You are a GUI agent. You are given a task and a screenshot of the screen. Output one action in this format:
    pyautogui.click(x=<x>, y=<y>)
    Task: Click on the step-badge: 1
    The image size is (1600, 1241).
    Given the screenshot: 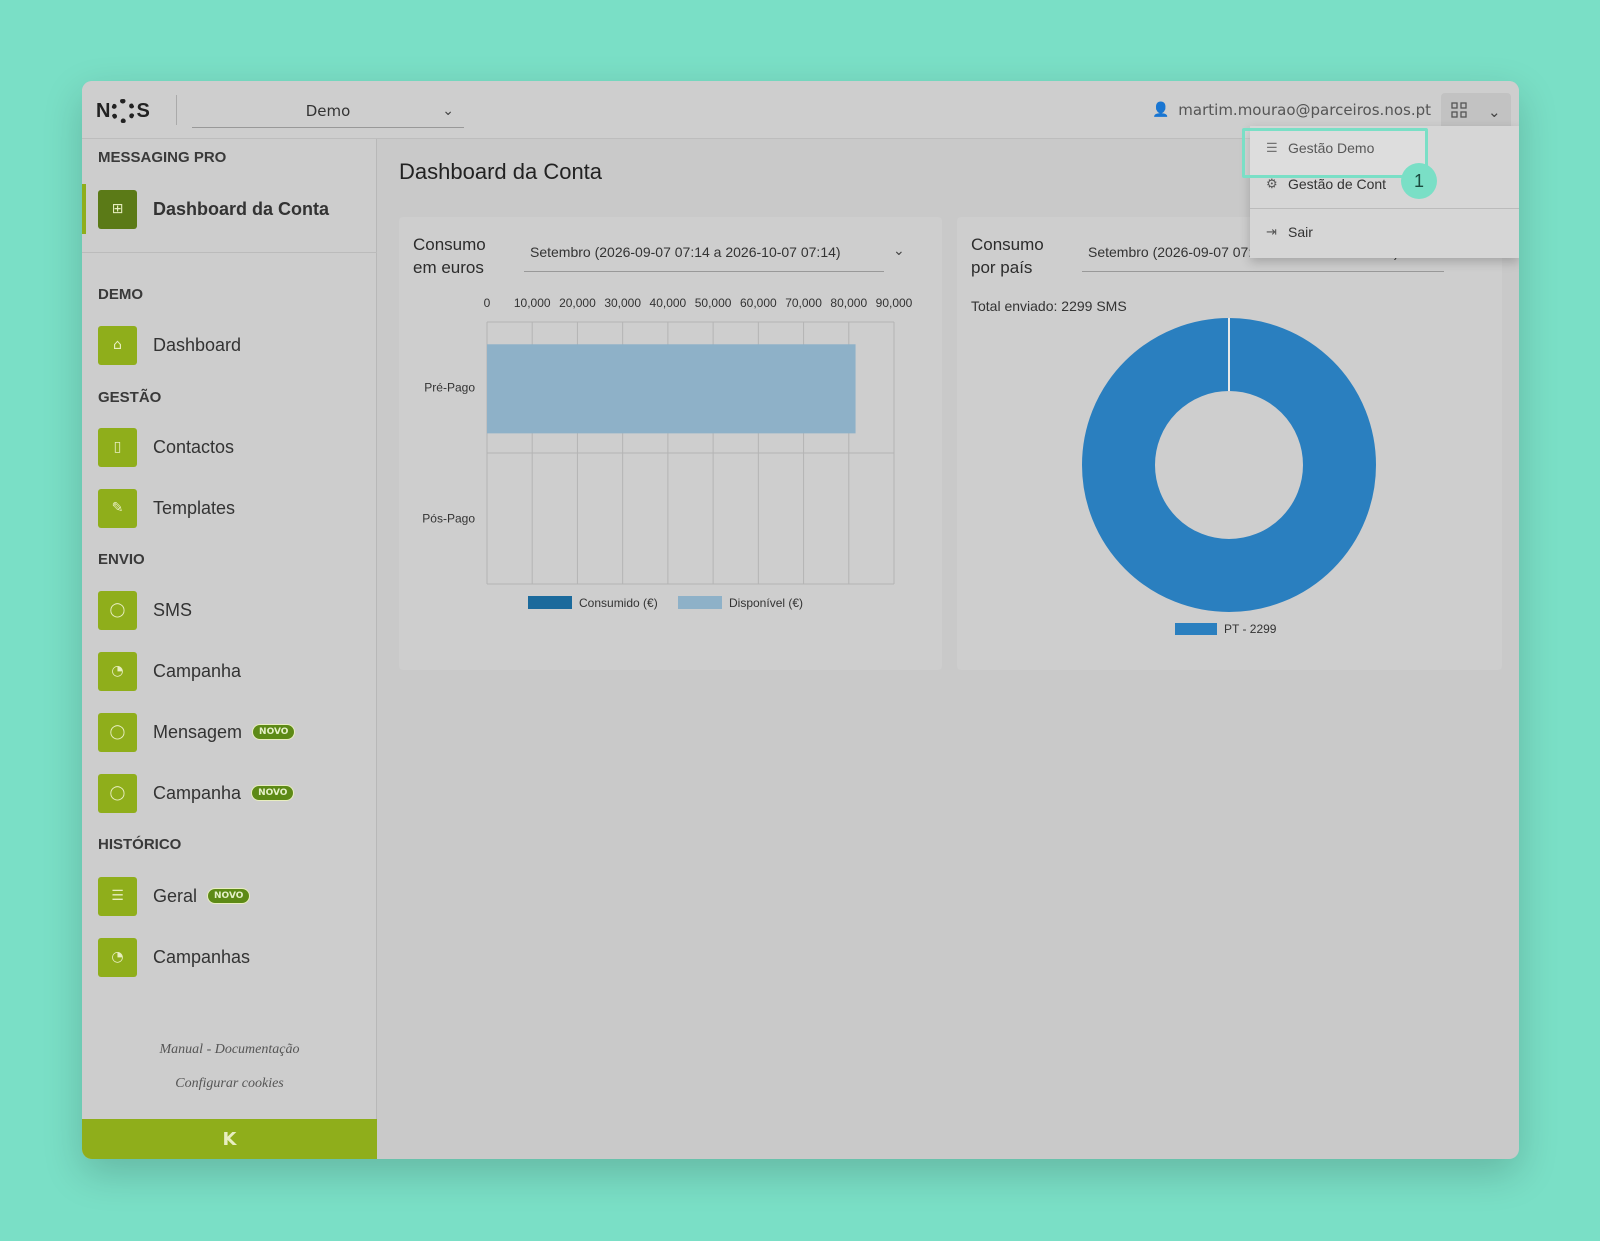 What is the action you would take?
    pyautogui.click(x=1419, y=181)
    